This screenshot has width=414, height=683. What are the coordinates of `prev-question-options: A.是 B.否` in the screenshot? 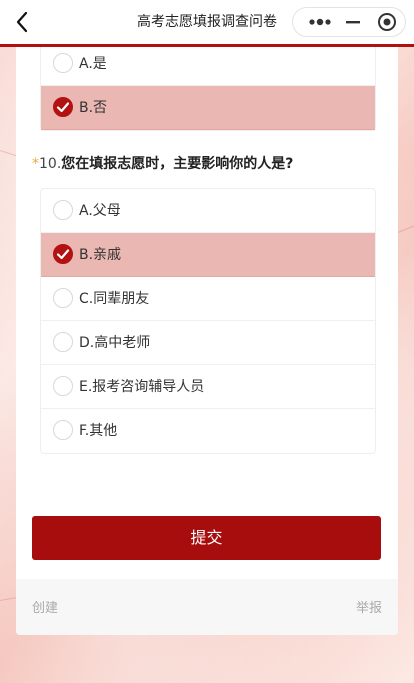 It's located at (208, 89).